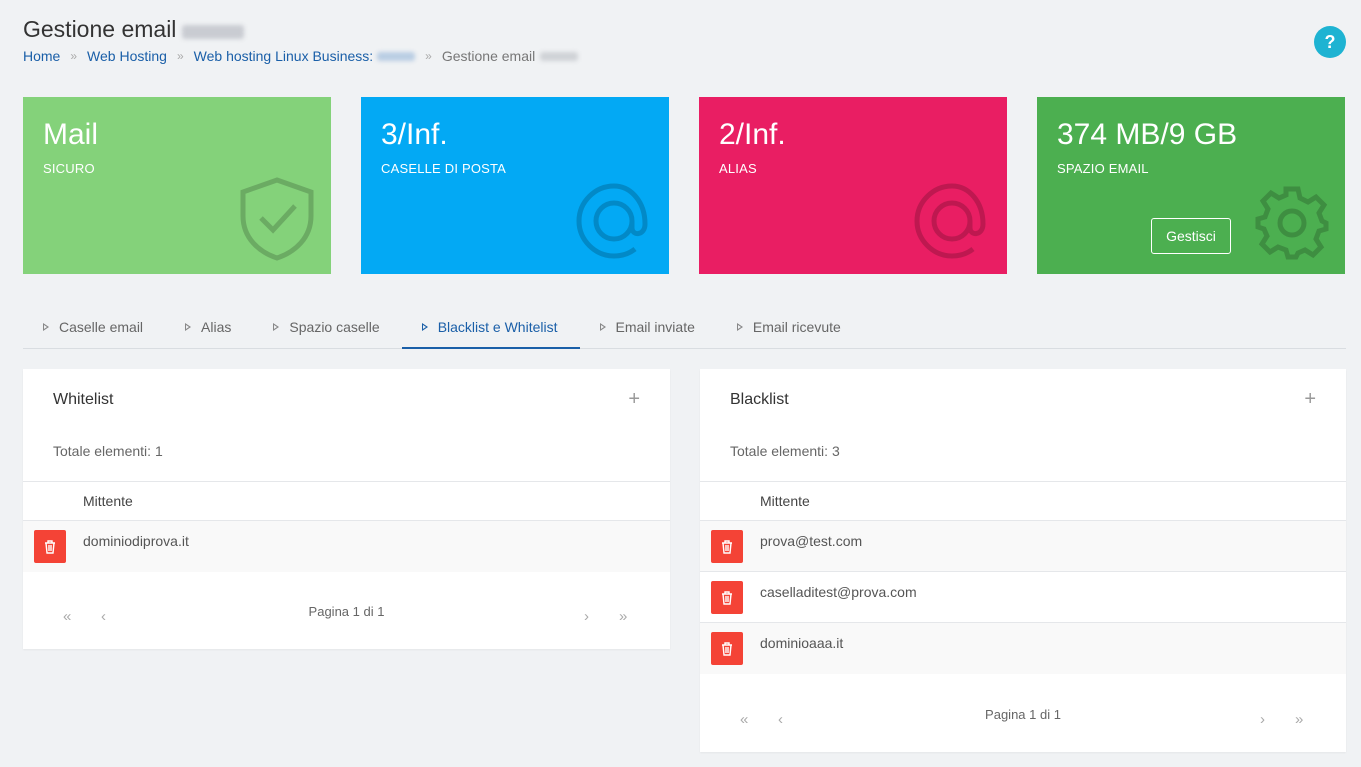 This screenshot has height=767, width=1361. I want to click on table-row: caselladitest@prova.com, so click(1023, 597).